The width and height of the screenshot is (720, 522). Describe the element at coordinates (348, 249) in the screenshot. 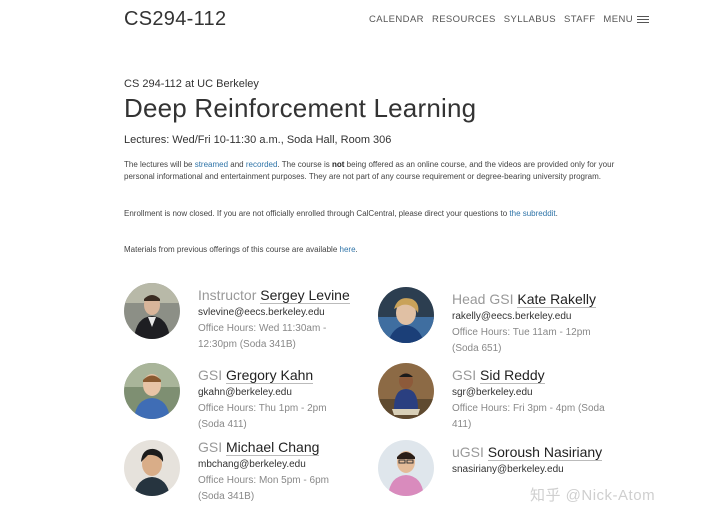

I see `previous-offerings-link: here` at that location.